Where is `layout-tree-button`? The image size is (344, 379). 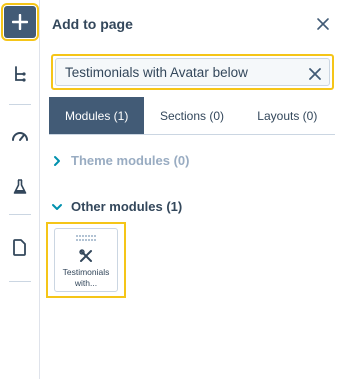 layout-tree-button is located at coordinates (20, 74).